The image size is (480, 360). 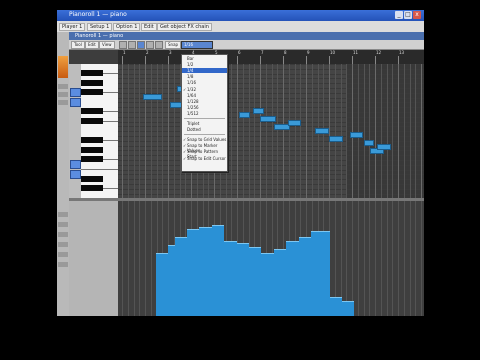 What do you see at coordinates (204, 148) in the screenshot?
I see `snap-menu-item: ✓ Snap to Marker Values` at bounding box center [204, 148].